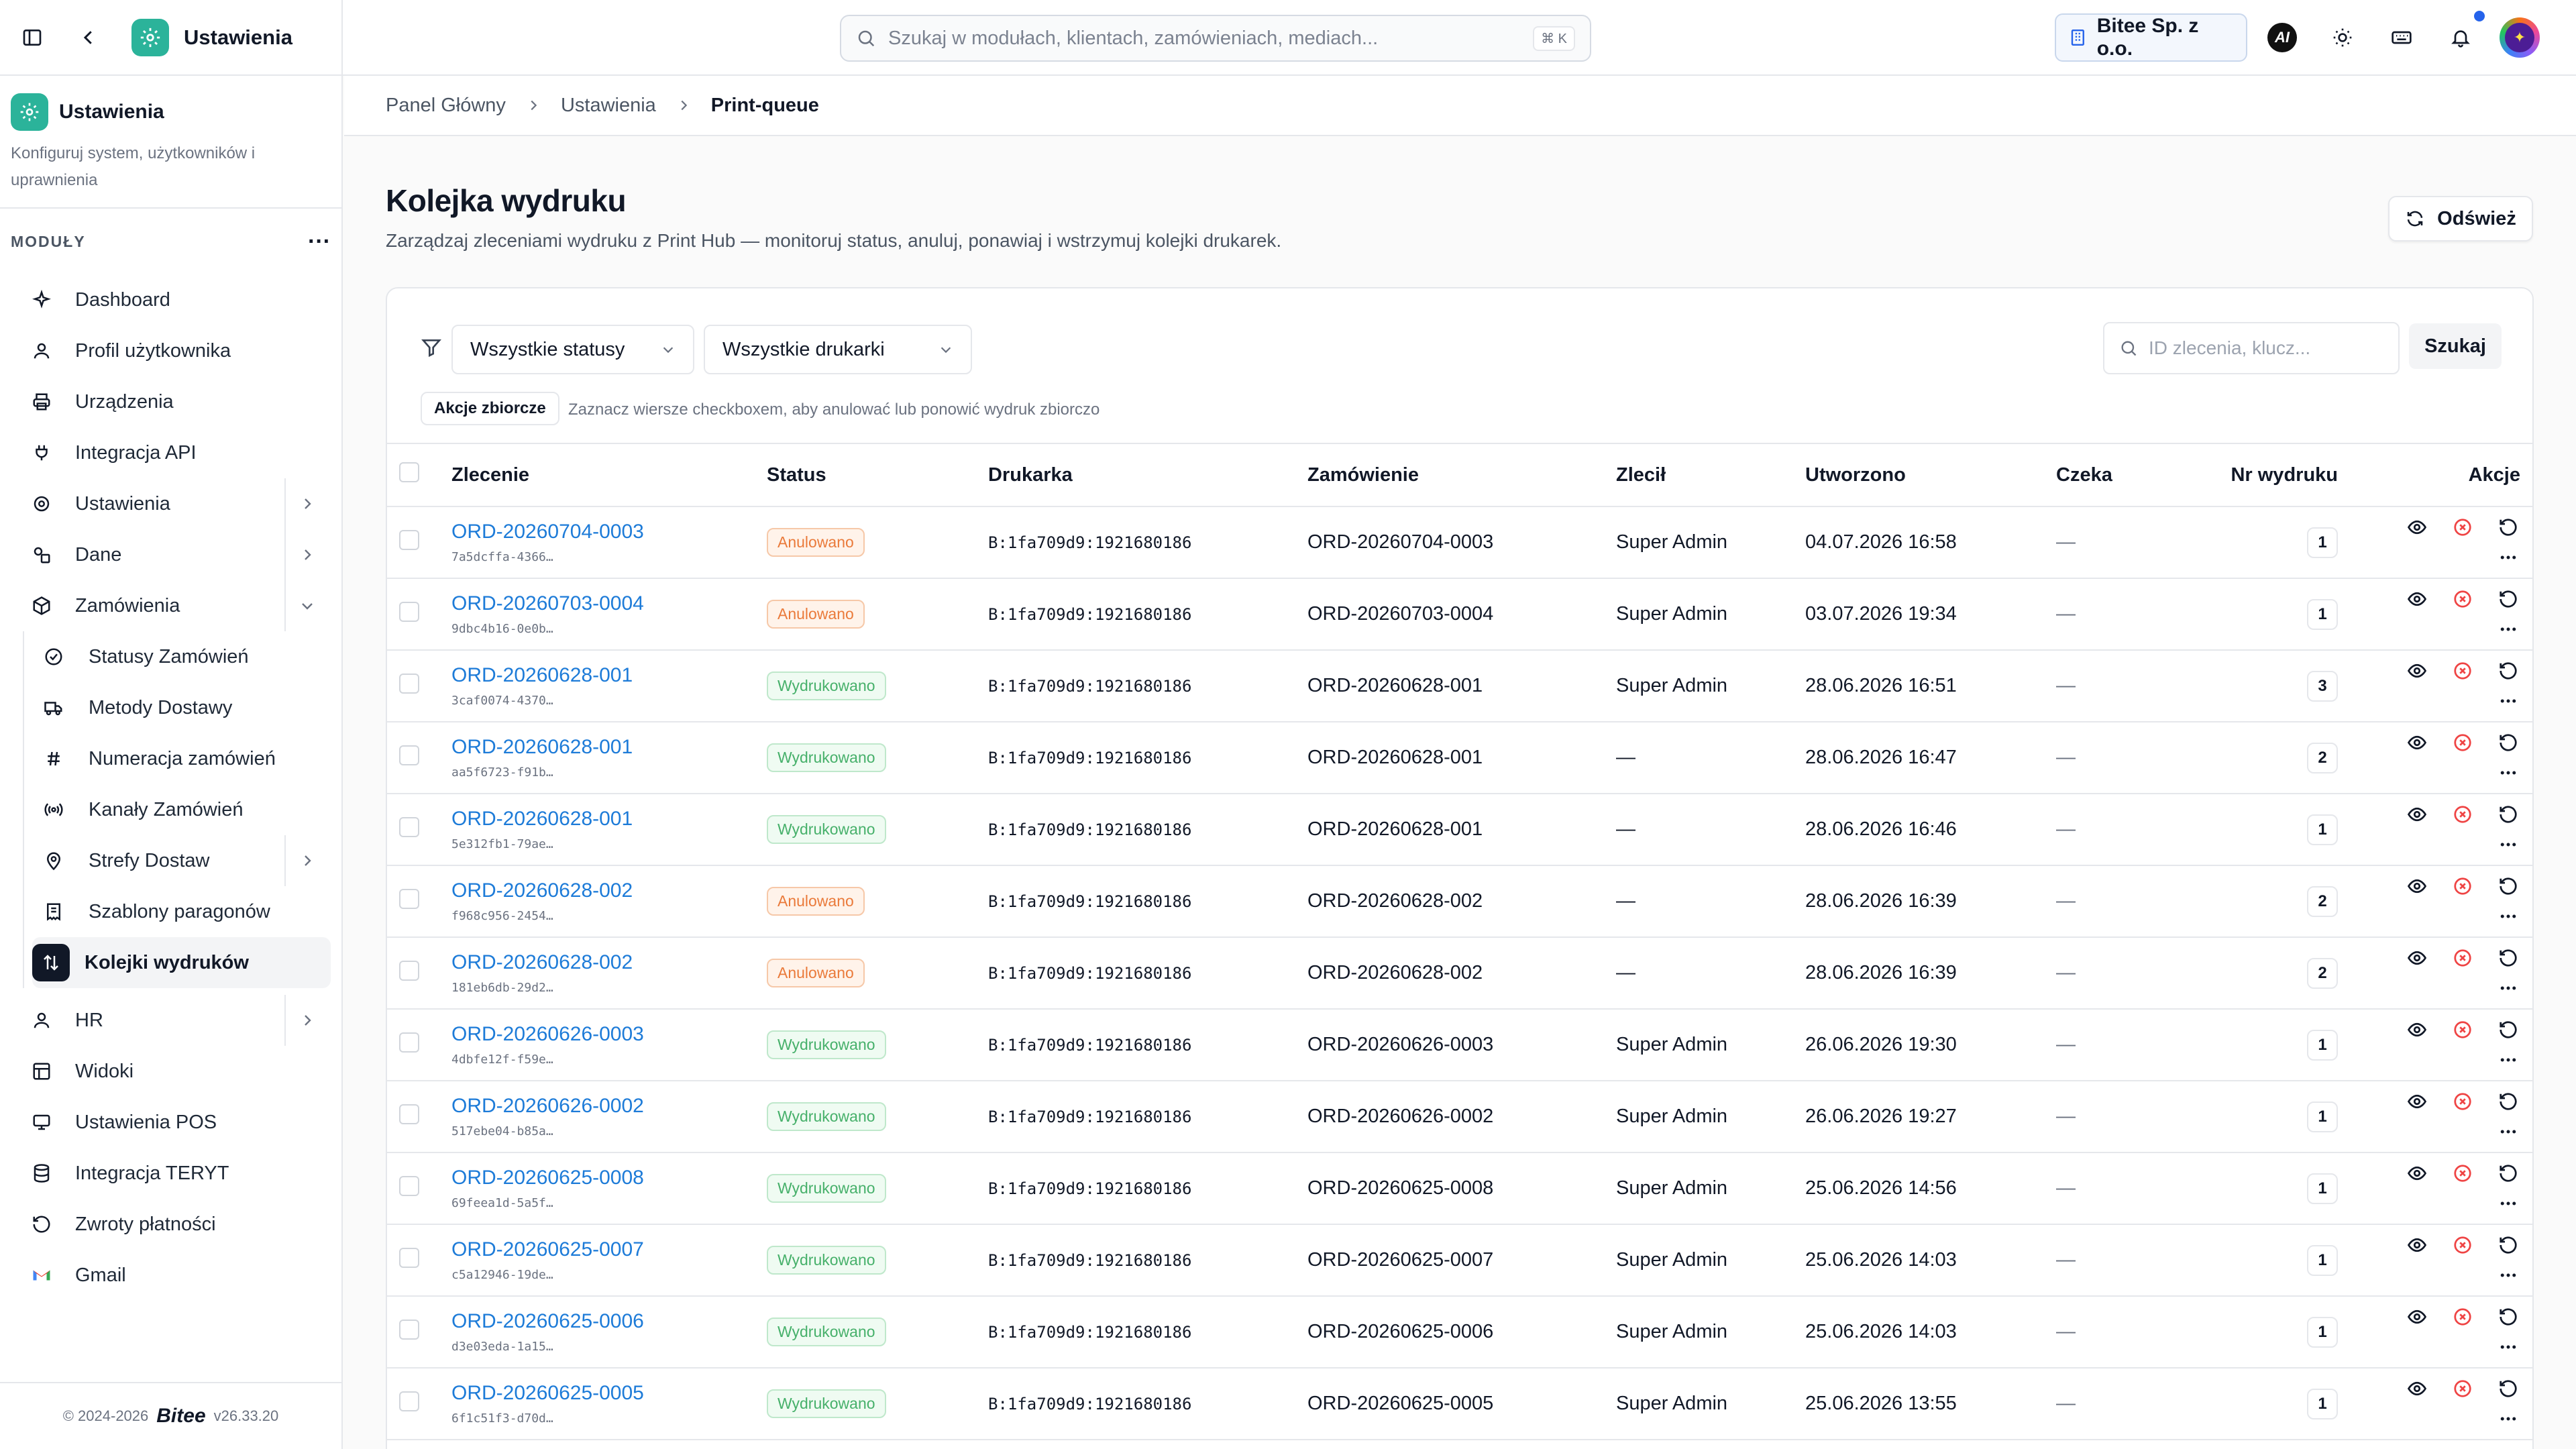  Describe the element at coordinates (170, 1224) in the screenshot. I see `sidebar-item-refunds: Zwroty płatności` at that location.